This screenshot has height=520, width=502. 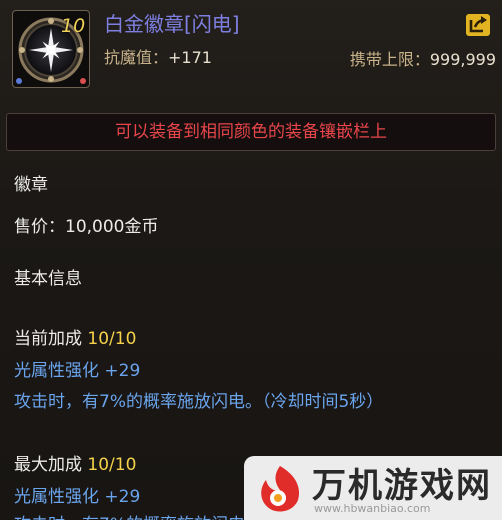 What do you see at coordinates (402, 486) in the screenshot?
I see `watermark-title: 万机游戏网` at bounding box center [402, 486].